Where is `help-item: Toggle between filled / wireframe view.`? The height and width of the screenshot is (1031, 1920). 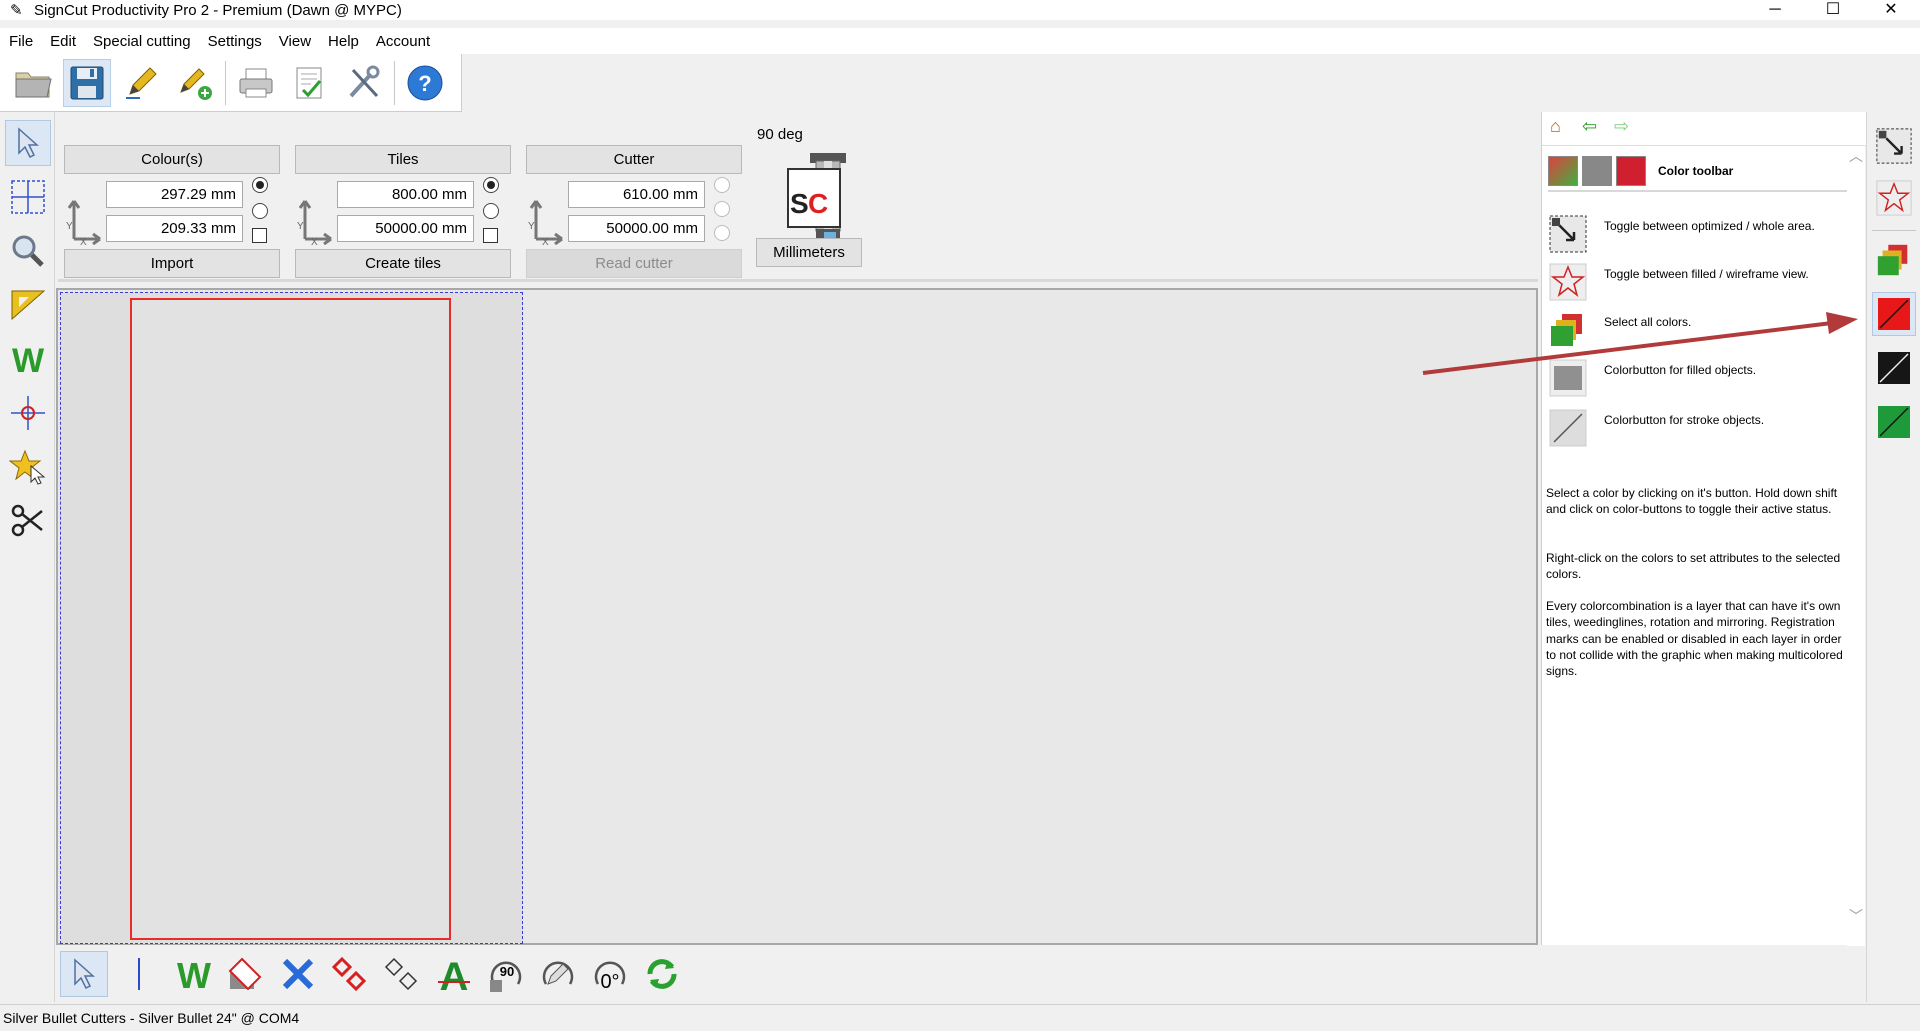 help-item: Toggle between filled / wireframe view. is located at coordinates (1698, 282).